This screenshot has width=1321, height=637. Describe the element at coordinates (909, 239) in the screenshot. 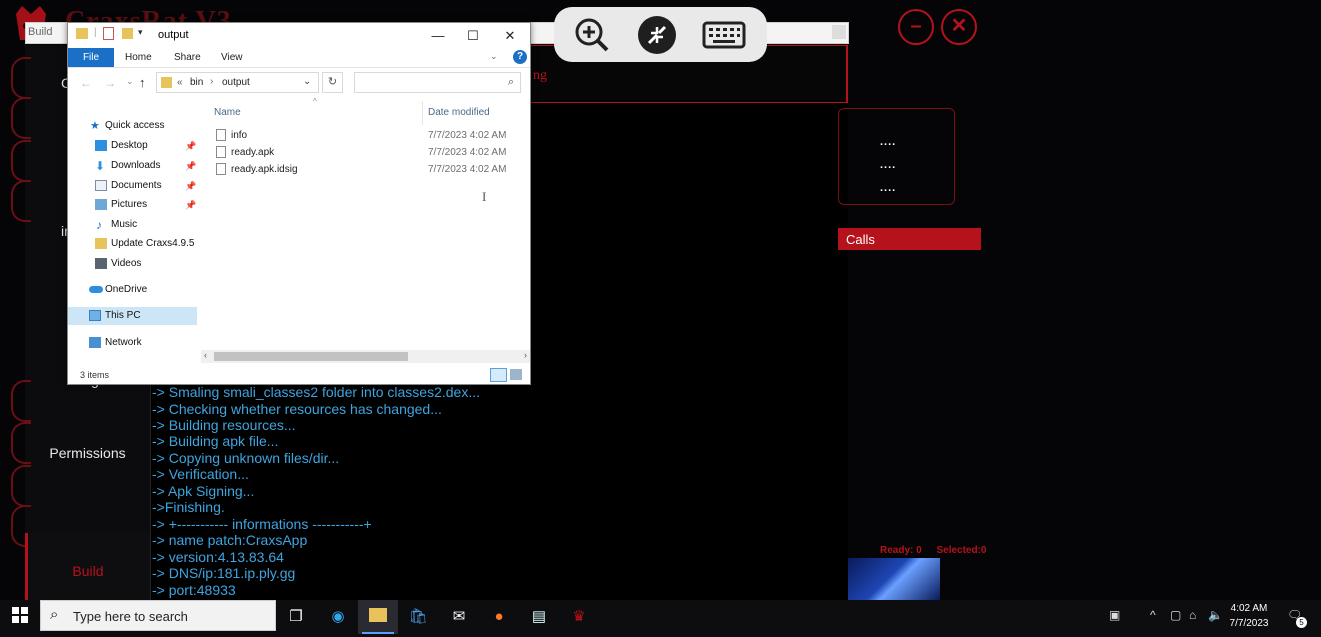

I see `calls-tab: Calls` at that location.